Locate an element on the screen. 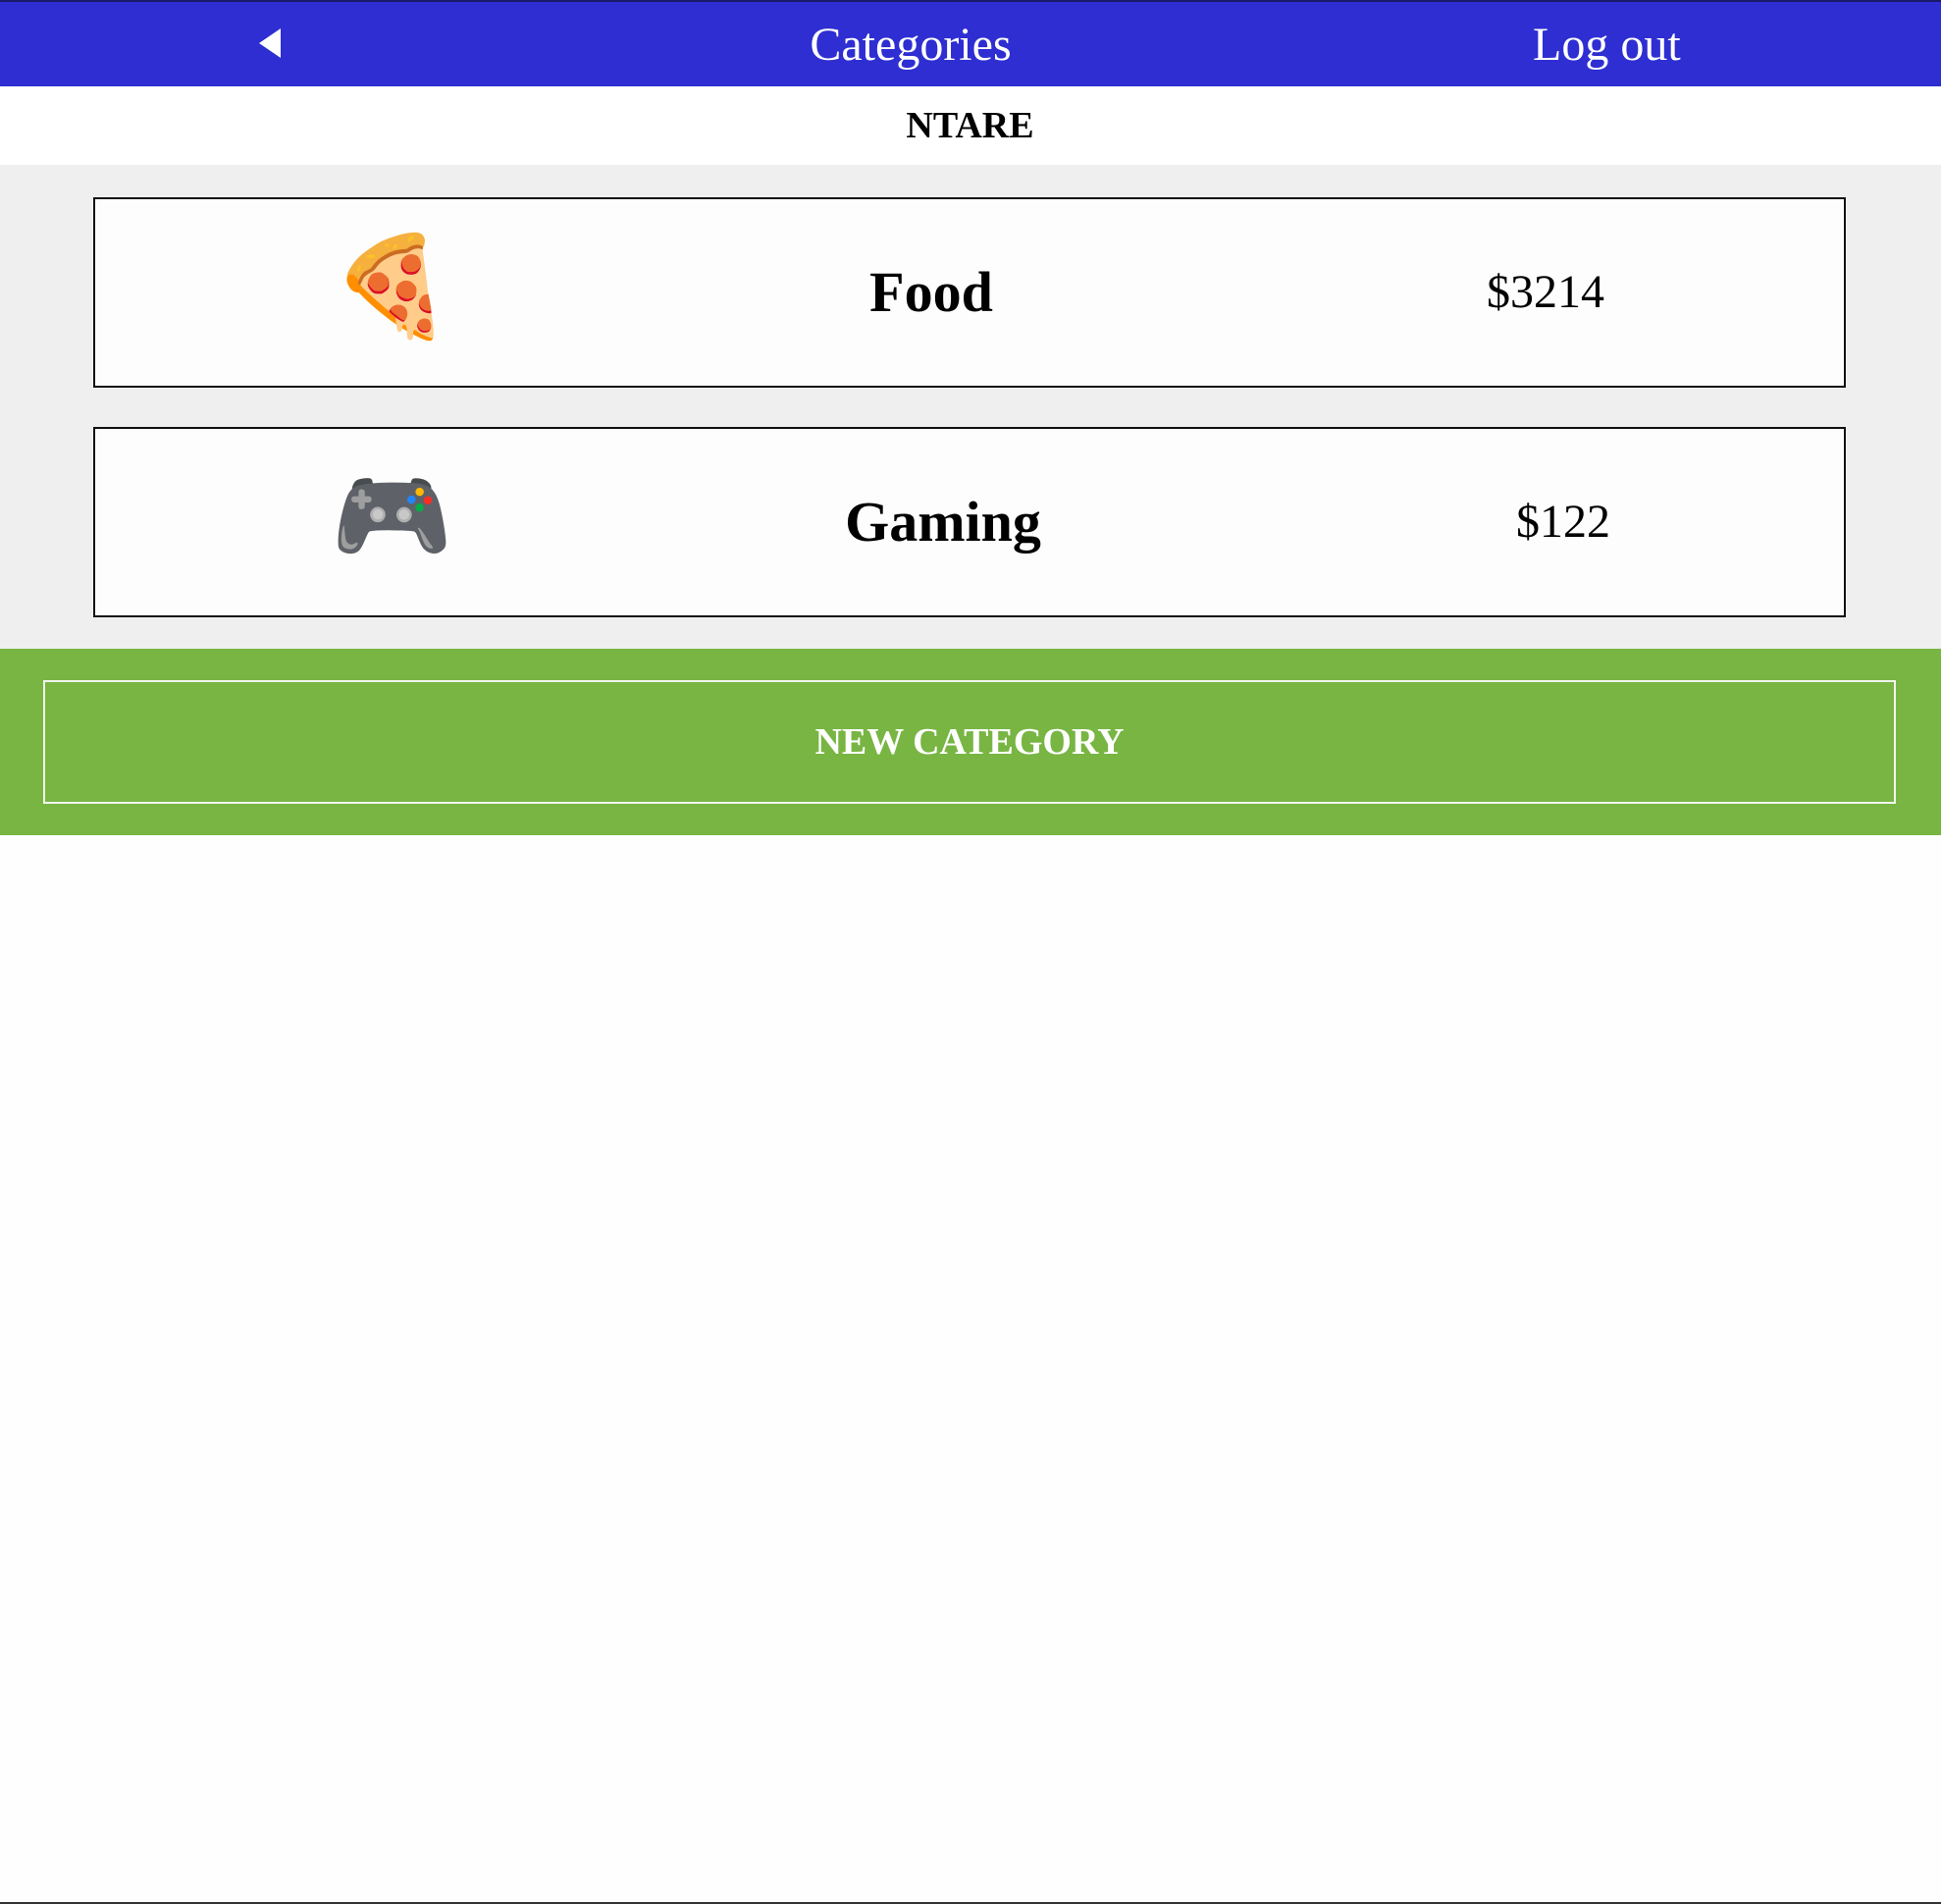 This screenshot has width=1941, height=1904. user-header: NTARE is located at coordinates (970, 125).